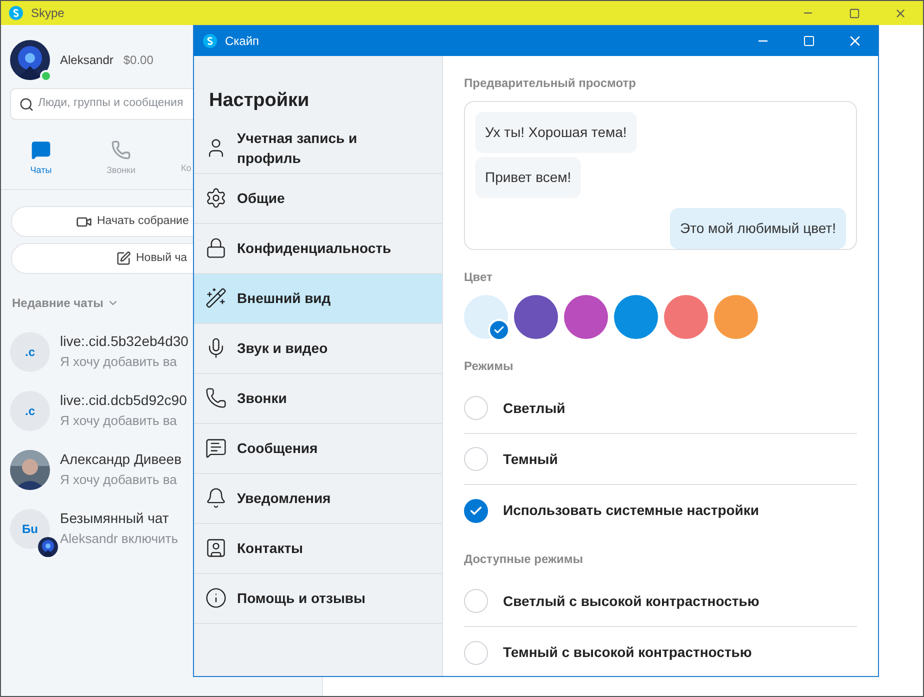  I want to click on section-header: Предварительный просмотр, so click(550, 83).